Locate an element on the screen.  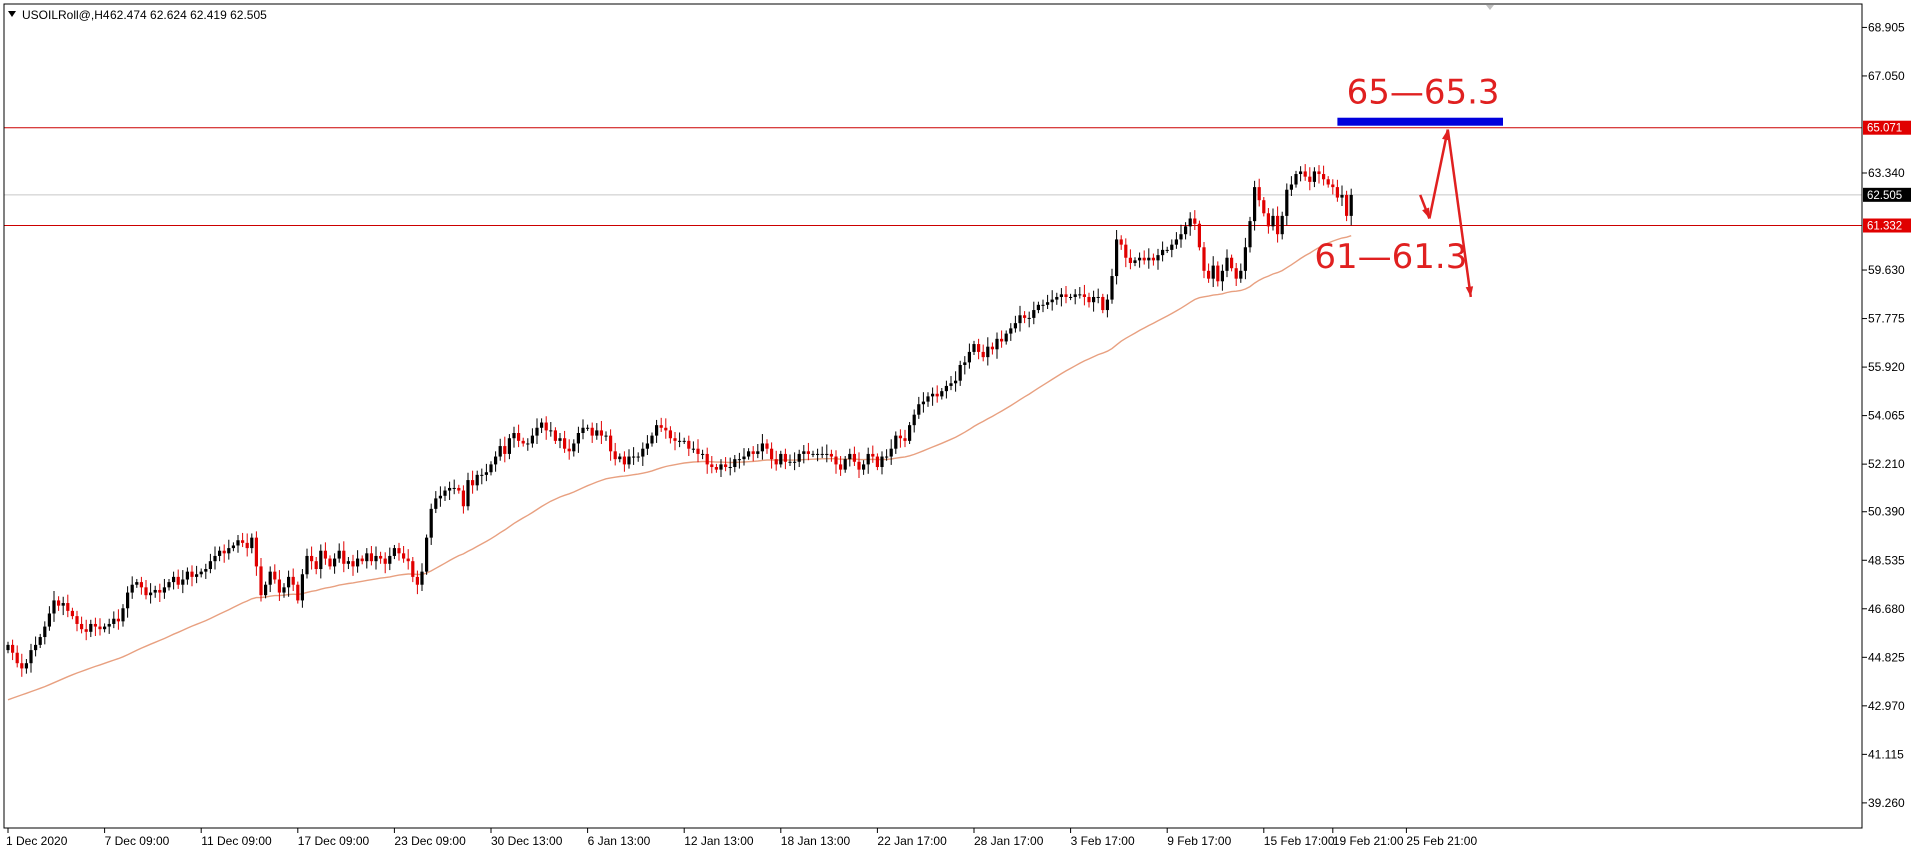
x-tick-label: 1 Dec 2020 is located at coordinates (37, 841).